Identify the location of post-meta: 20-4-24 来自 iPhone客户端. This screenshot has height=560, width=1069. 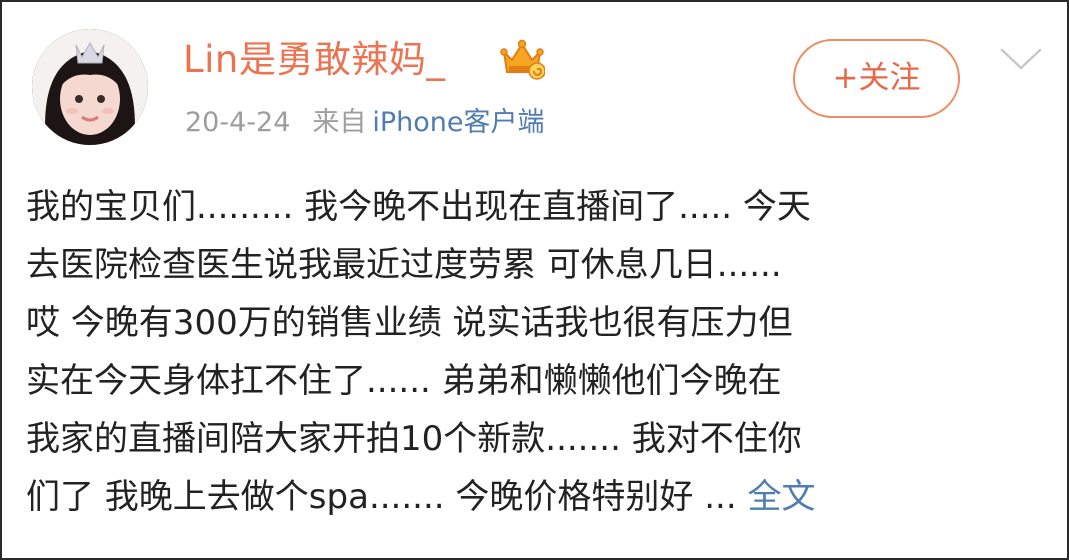
(365, 123).